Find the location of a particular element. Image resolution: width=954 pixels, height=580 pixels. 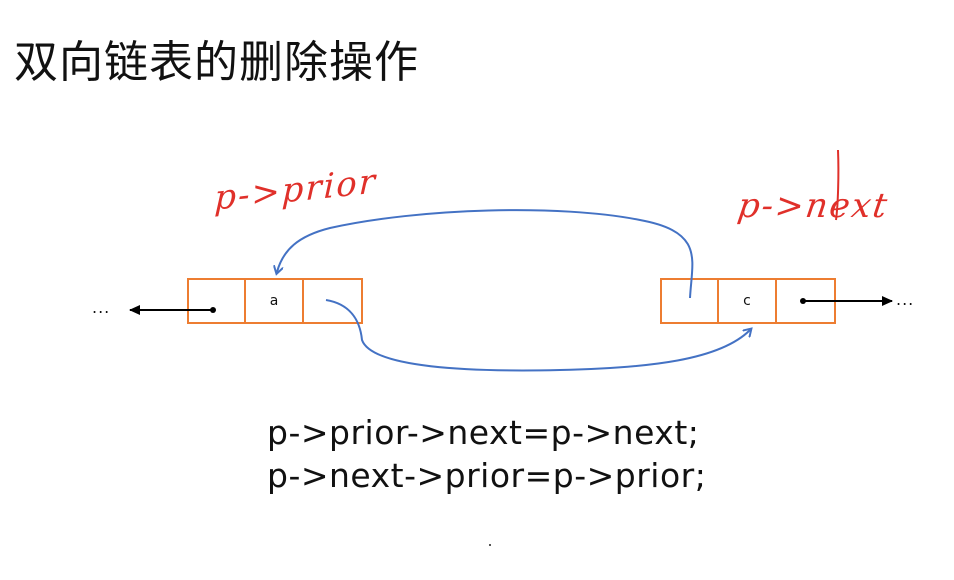

handwritten-stroke is located at coordinates (837, 185).